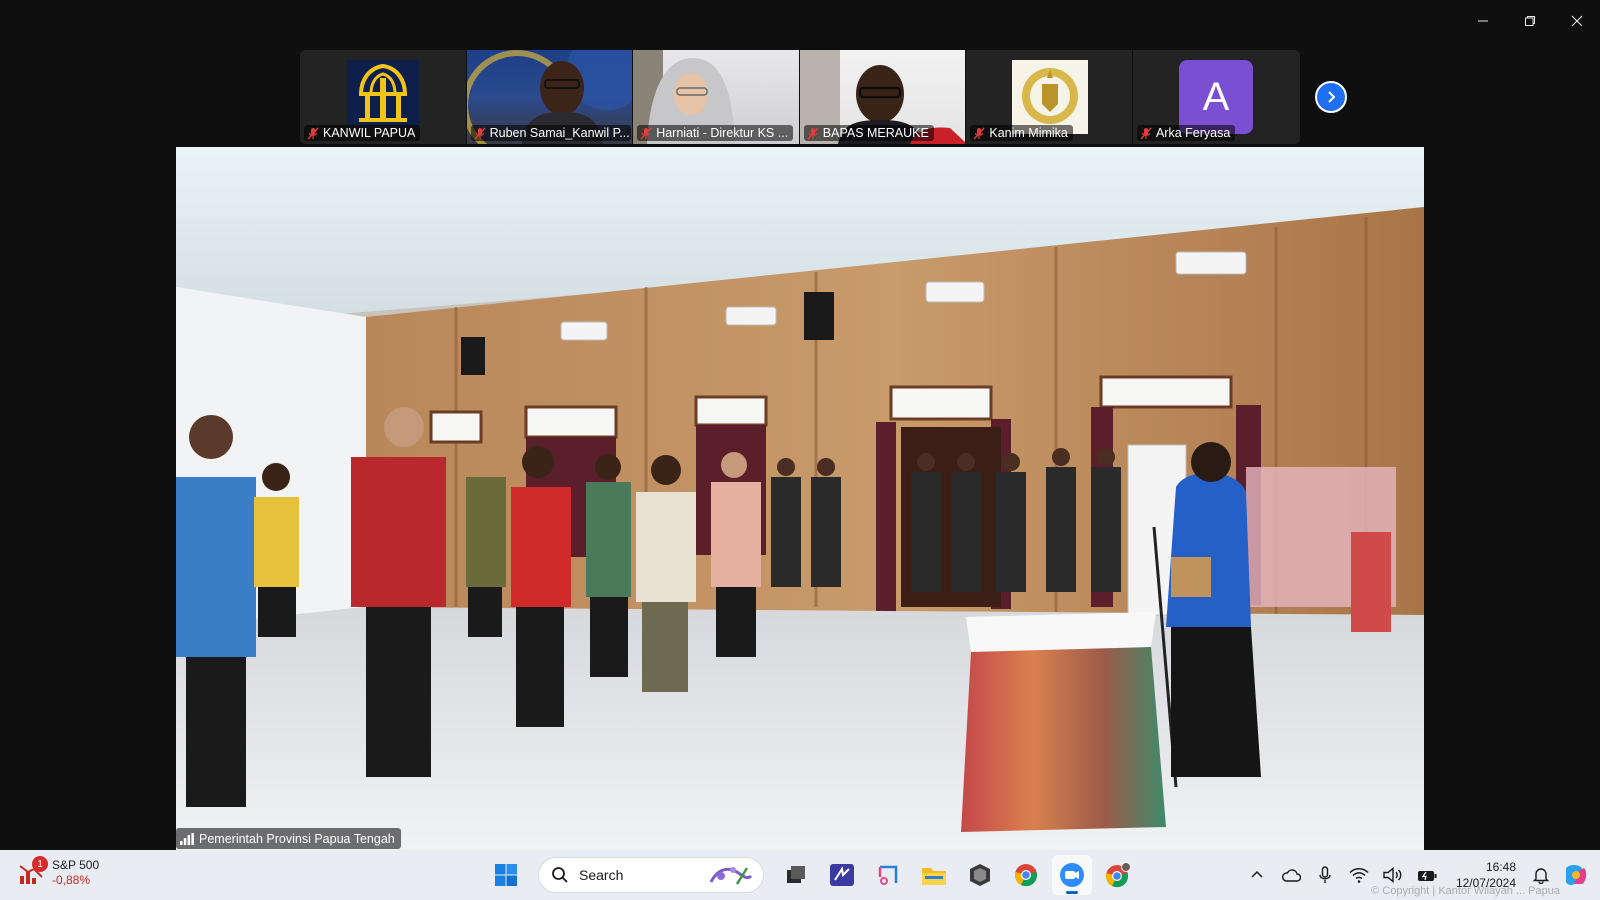  I want to click on minimize-icon, so click(1482, 21).